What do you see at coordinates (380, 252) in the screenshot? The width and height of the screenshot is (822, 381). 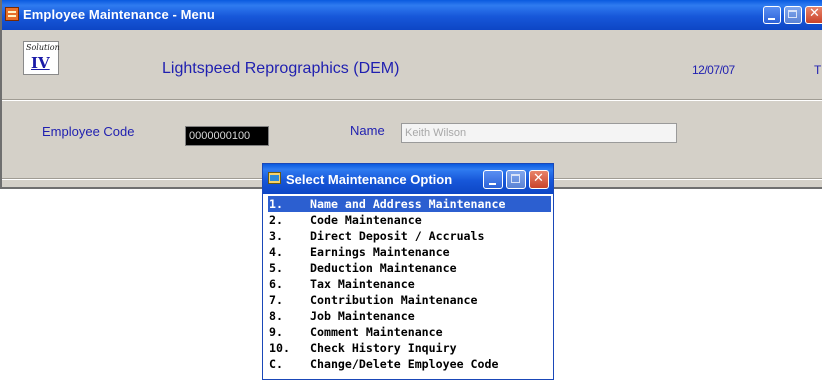 I see `menu-option-label: Earnings Maintenance` at bounding box center [380, 252].